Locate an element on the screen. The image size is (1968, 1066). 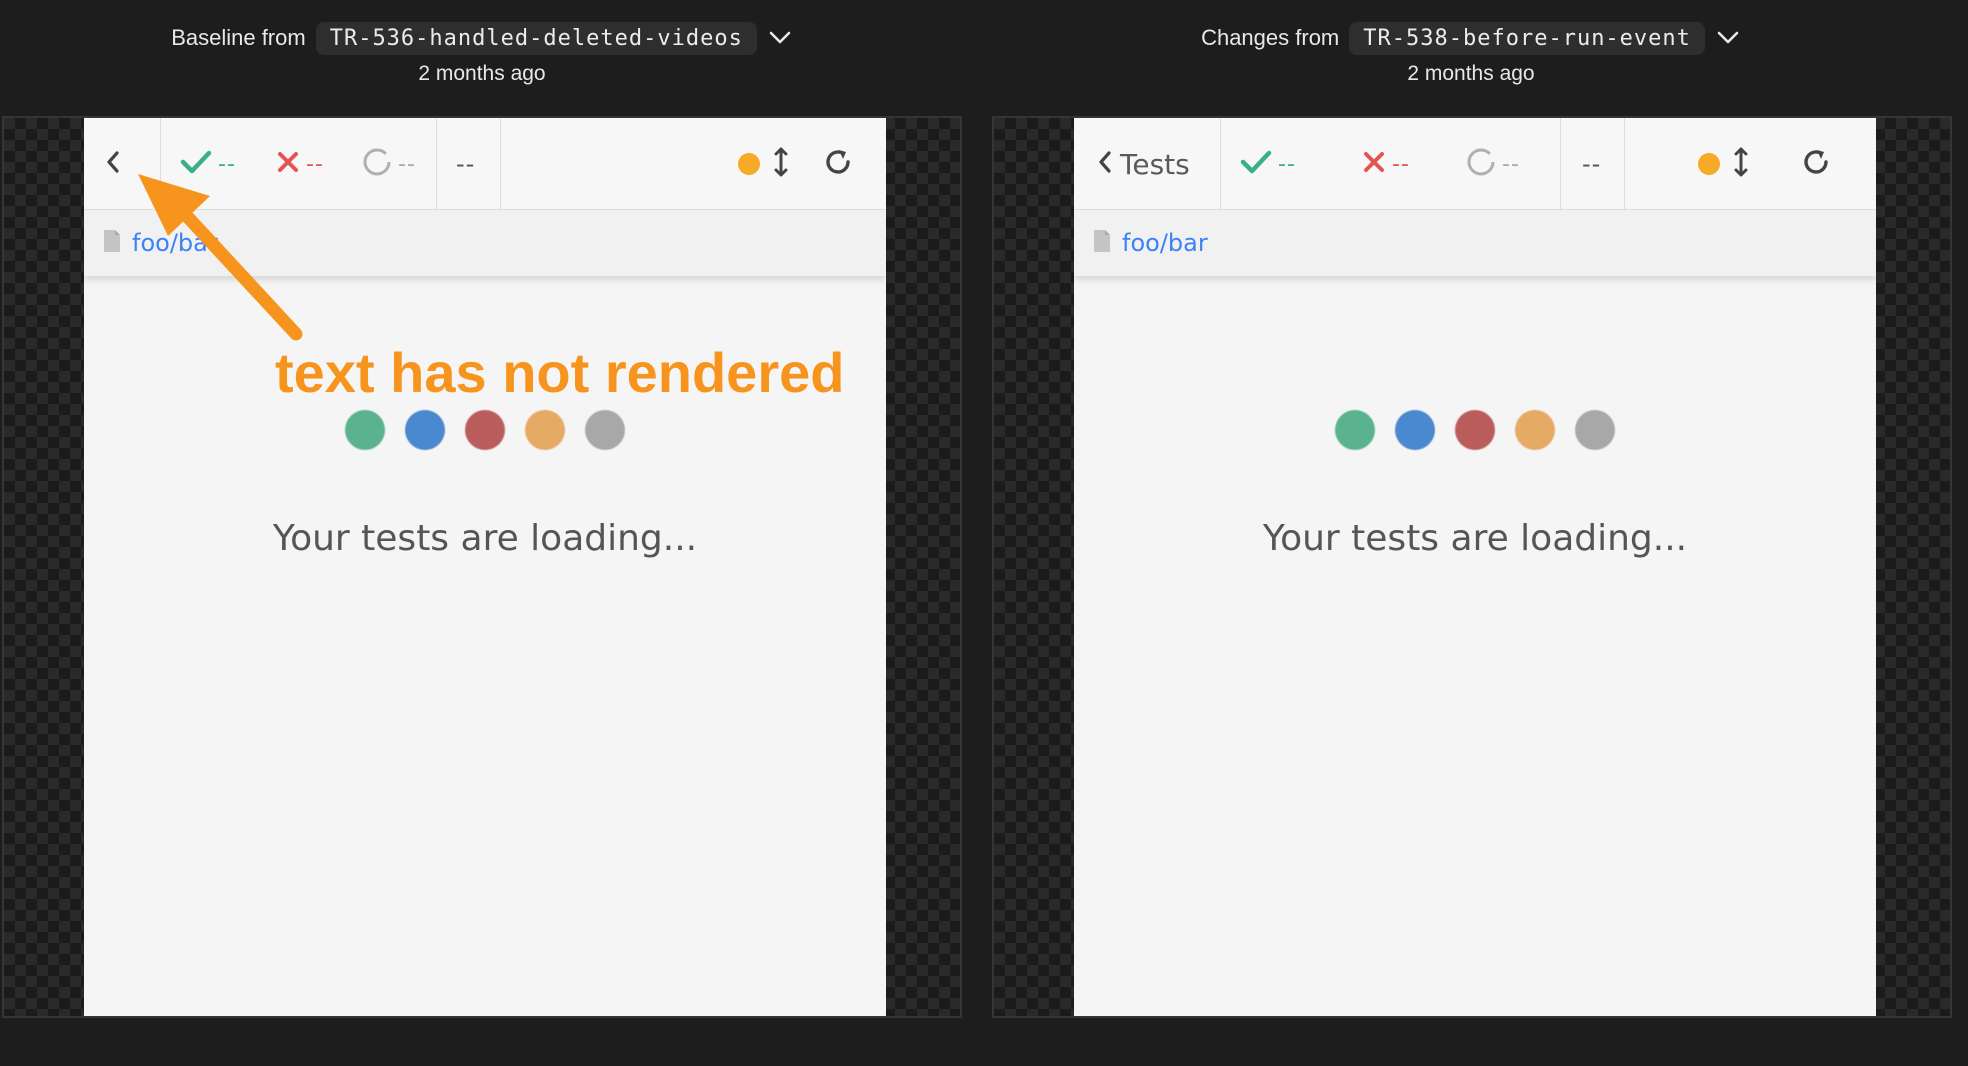
changes-time: 2 months ago is located at coordinates (1471, 73).